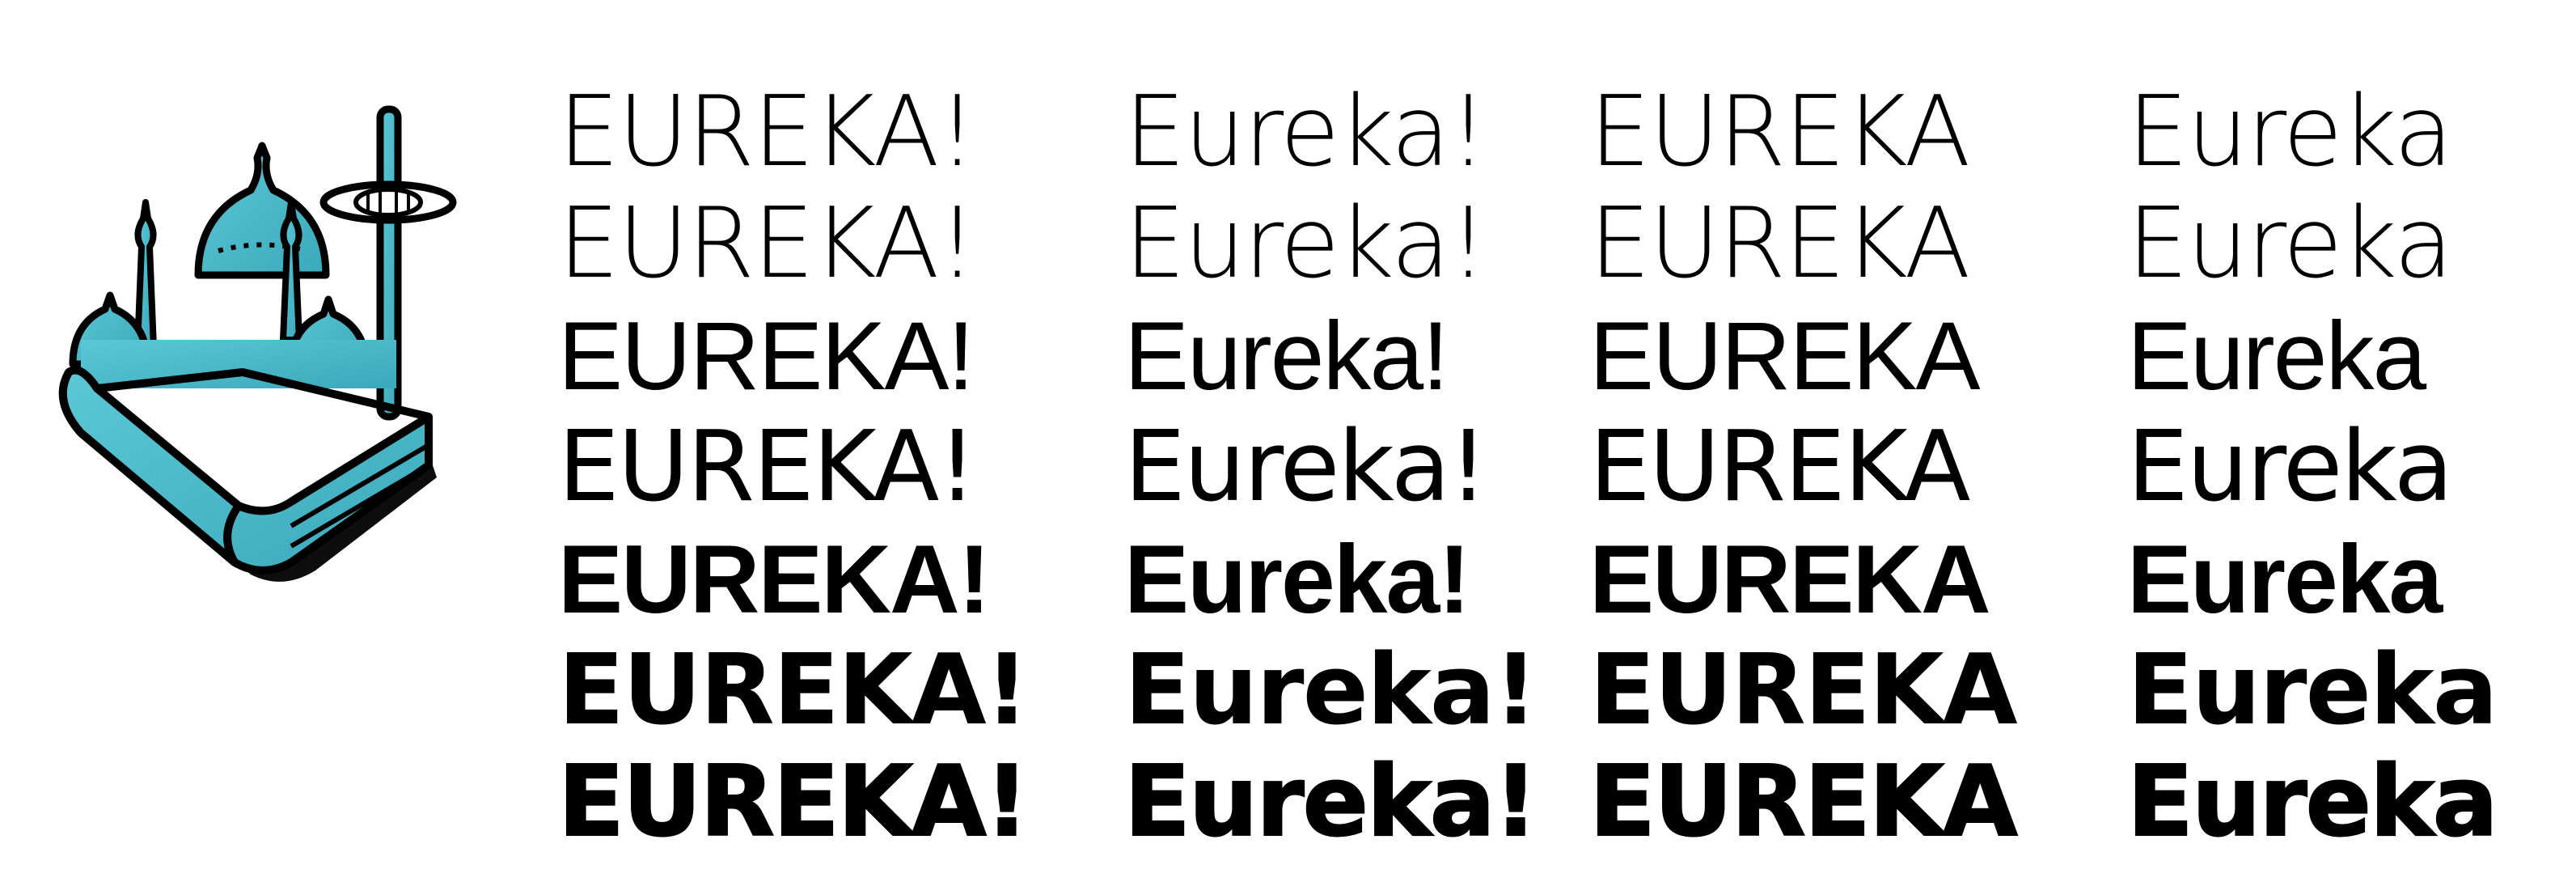 The height and width of the screenshot is (882, 2576). What do you see at coordinates (794, 690) in the screenshot?
I see `specimen-line-bold: EUREKA!` at bounding box center [794, 690].